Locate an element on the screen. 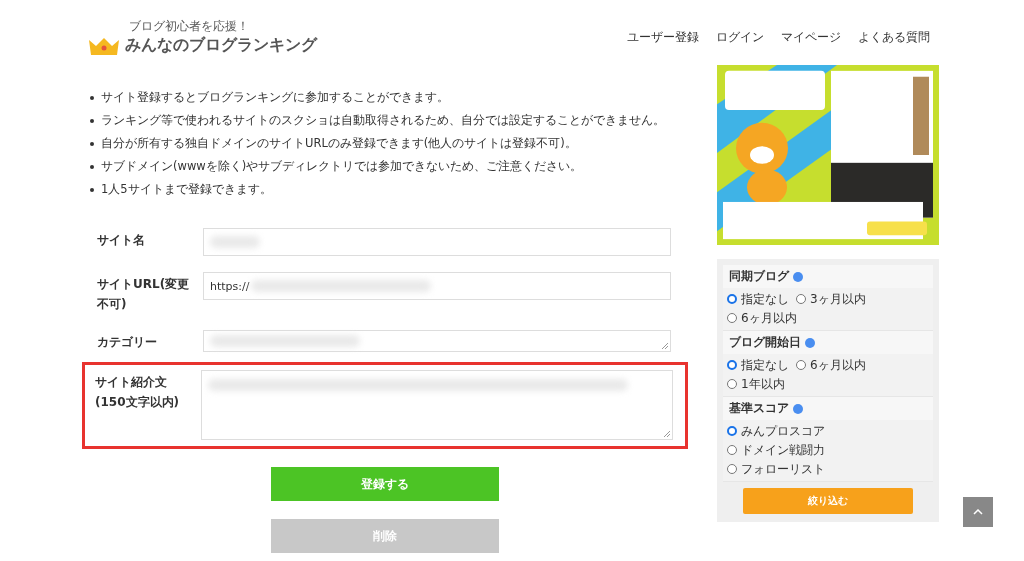 Image resolution: width=1024 pixels, height=561 pixels. scroll-top-button is located at coordinates (978, 512).